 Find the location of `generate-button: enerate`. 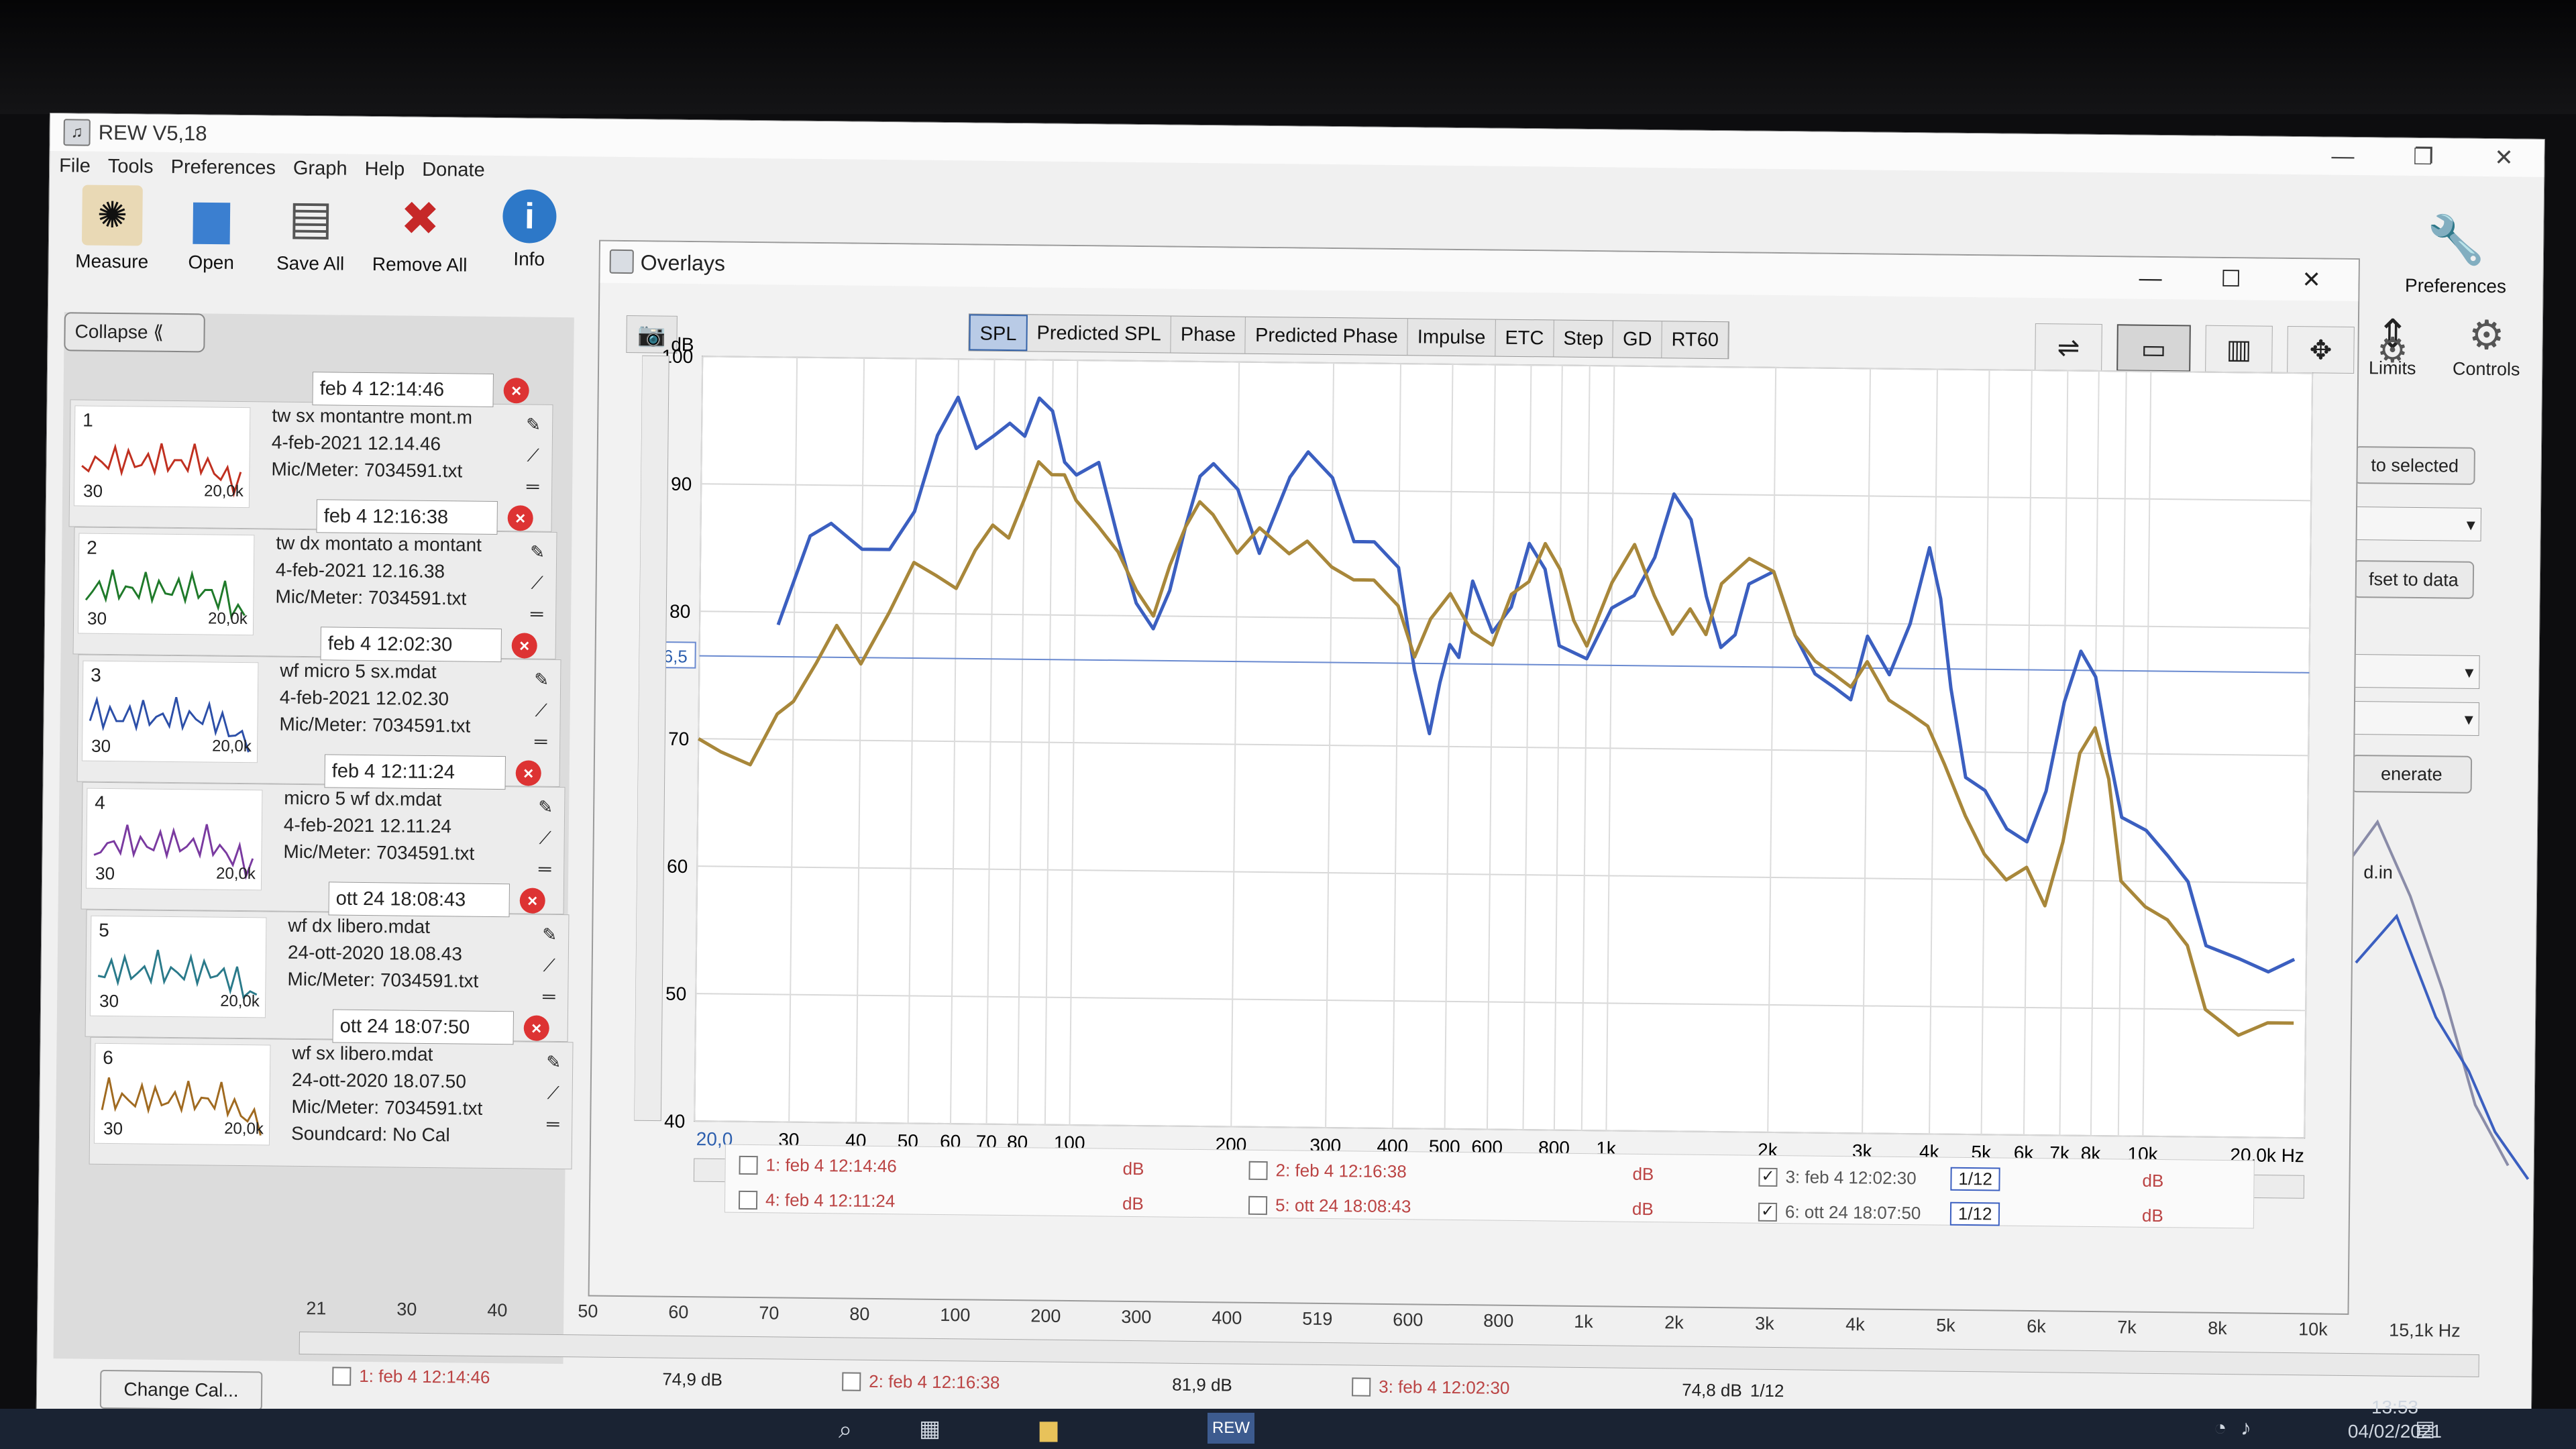

generate-button: enerate is located at coordinates (2412, 774).